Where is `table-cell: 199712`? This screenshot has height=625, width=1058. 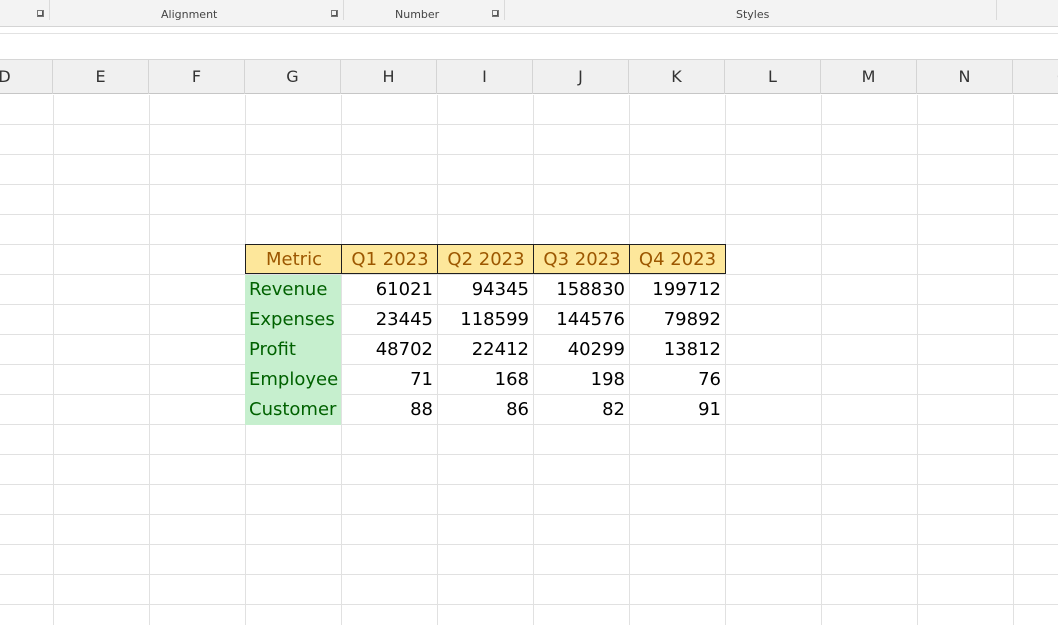 table-cell: 199712 is located at coordinates (677, 290).